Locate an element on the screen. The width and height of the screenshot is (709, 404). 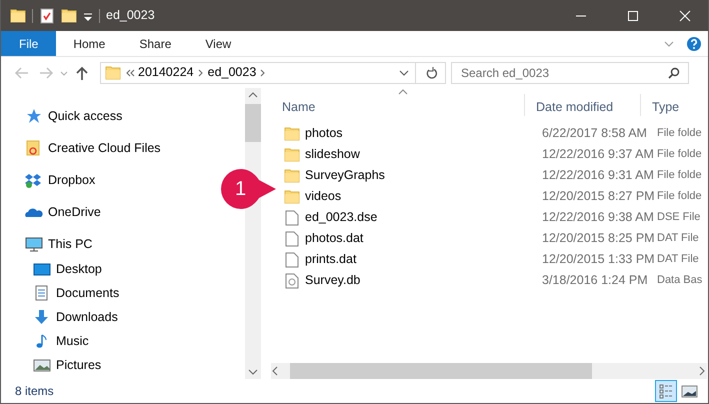
date-cell-text: 3/18/2016 1:24 PM is located at coordinates (595, 281).